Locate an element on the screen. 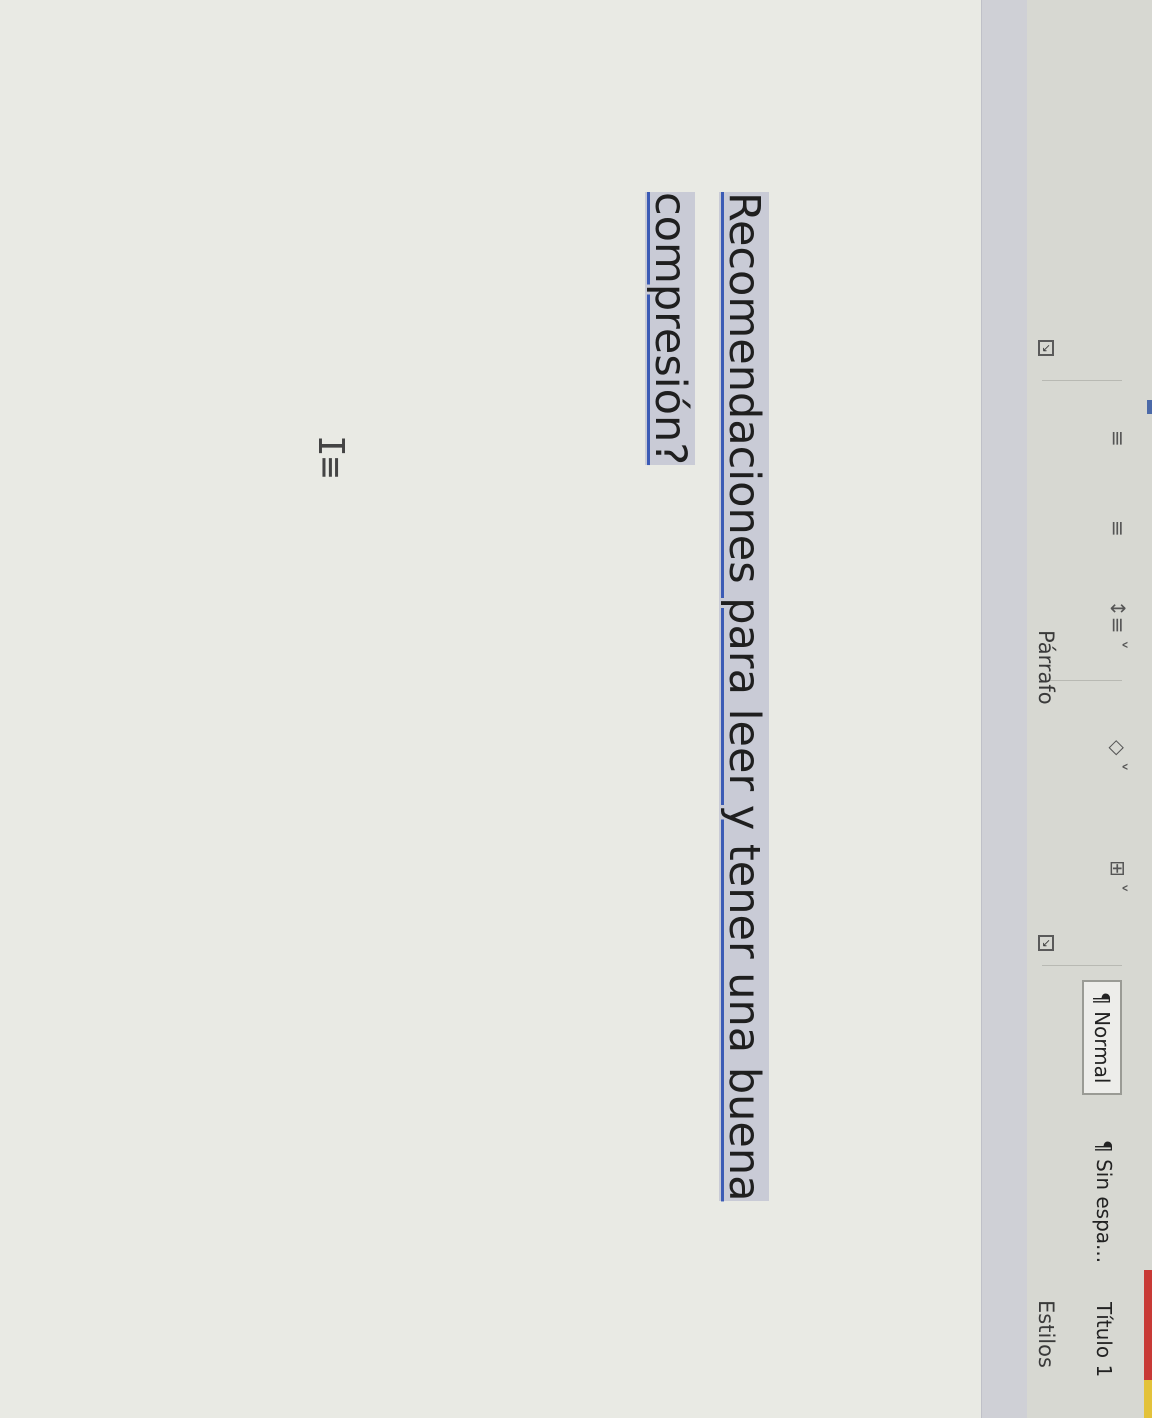  borders-icon: ⊞ ˅ is located at coordinates (1118, 876).